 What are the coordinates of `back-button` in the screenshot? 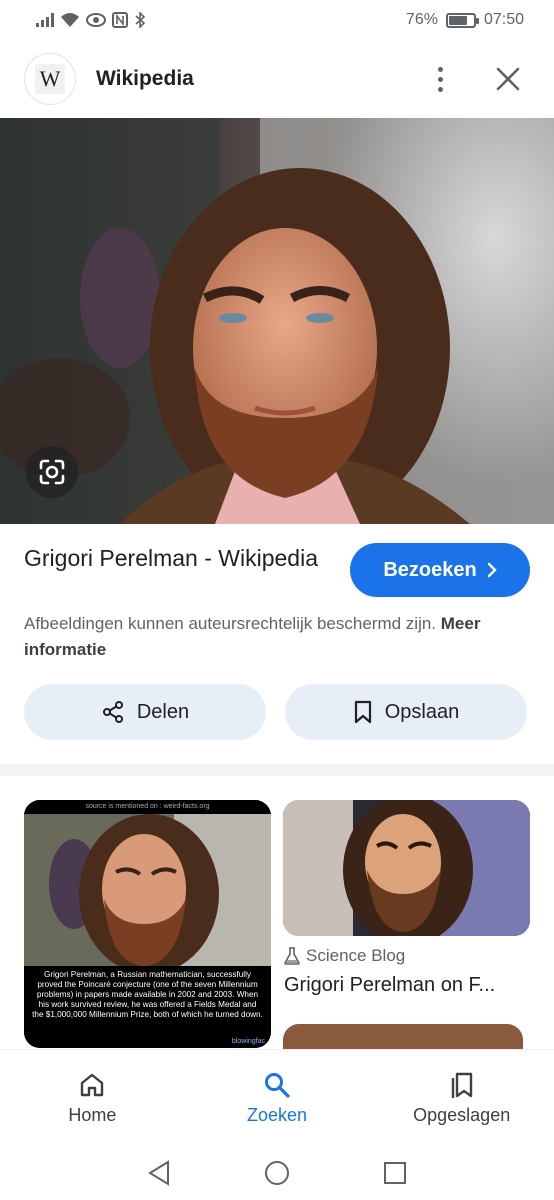 It's located at (159, 1173).